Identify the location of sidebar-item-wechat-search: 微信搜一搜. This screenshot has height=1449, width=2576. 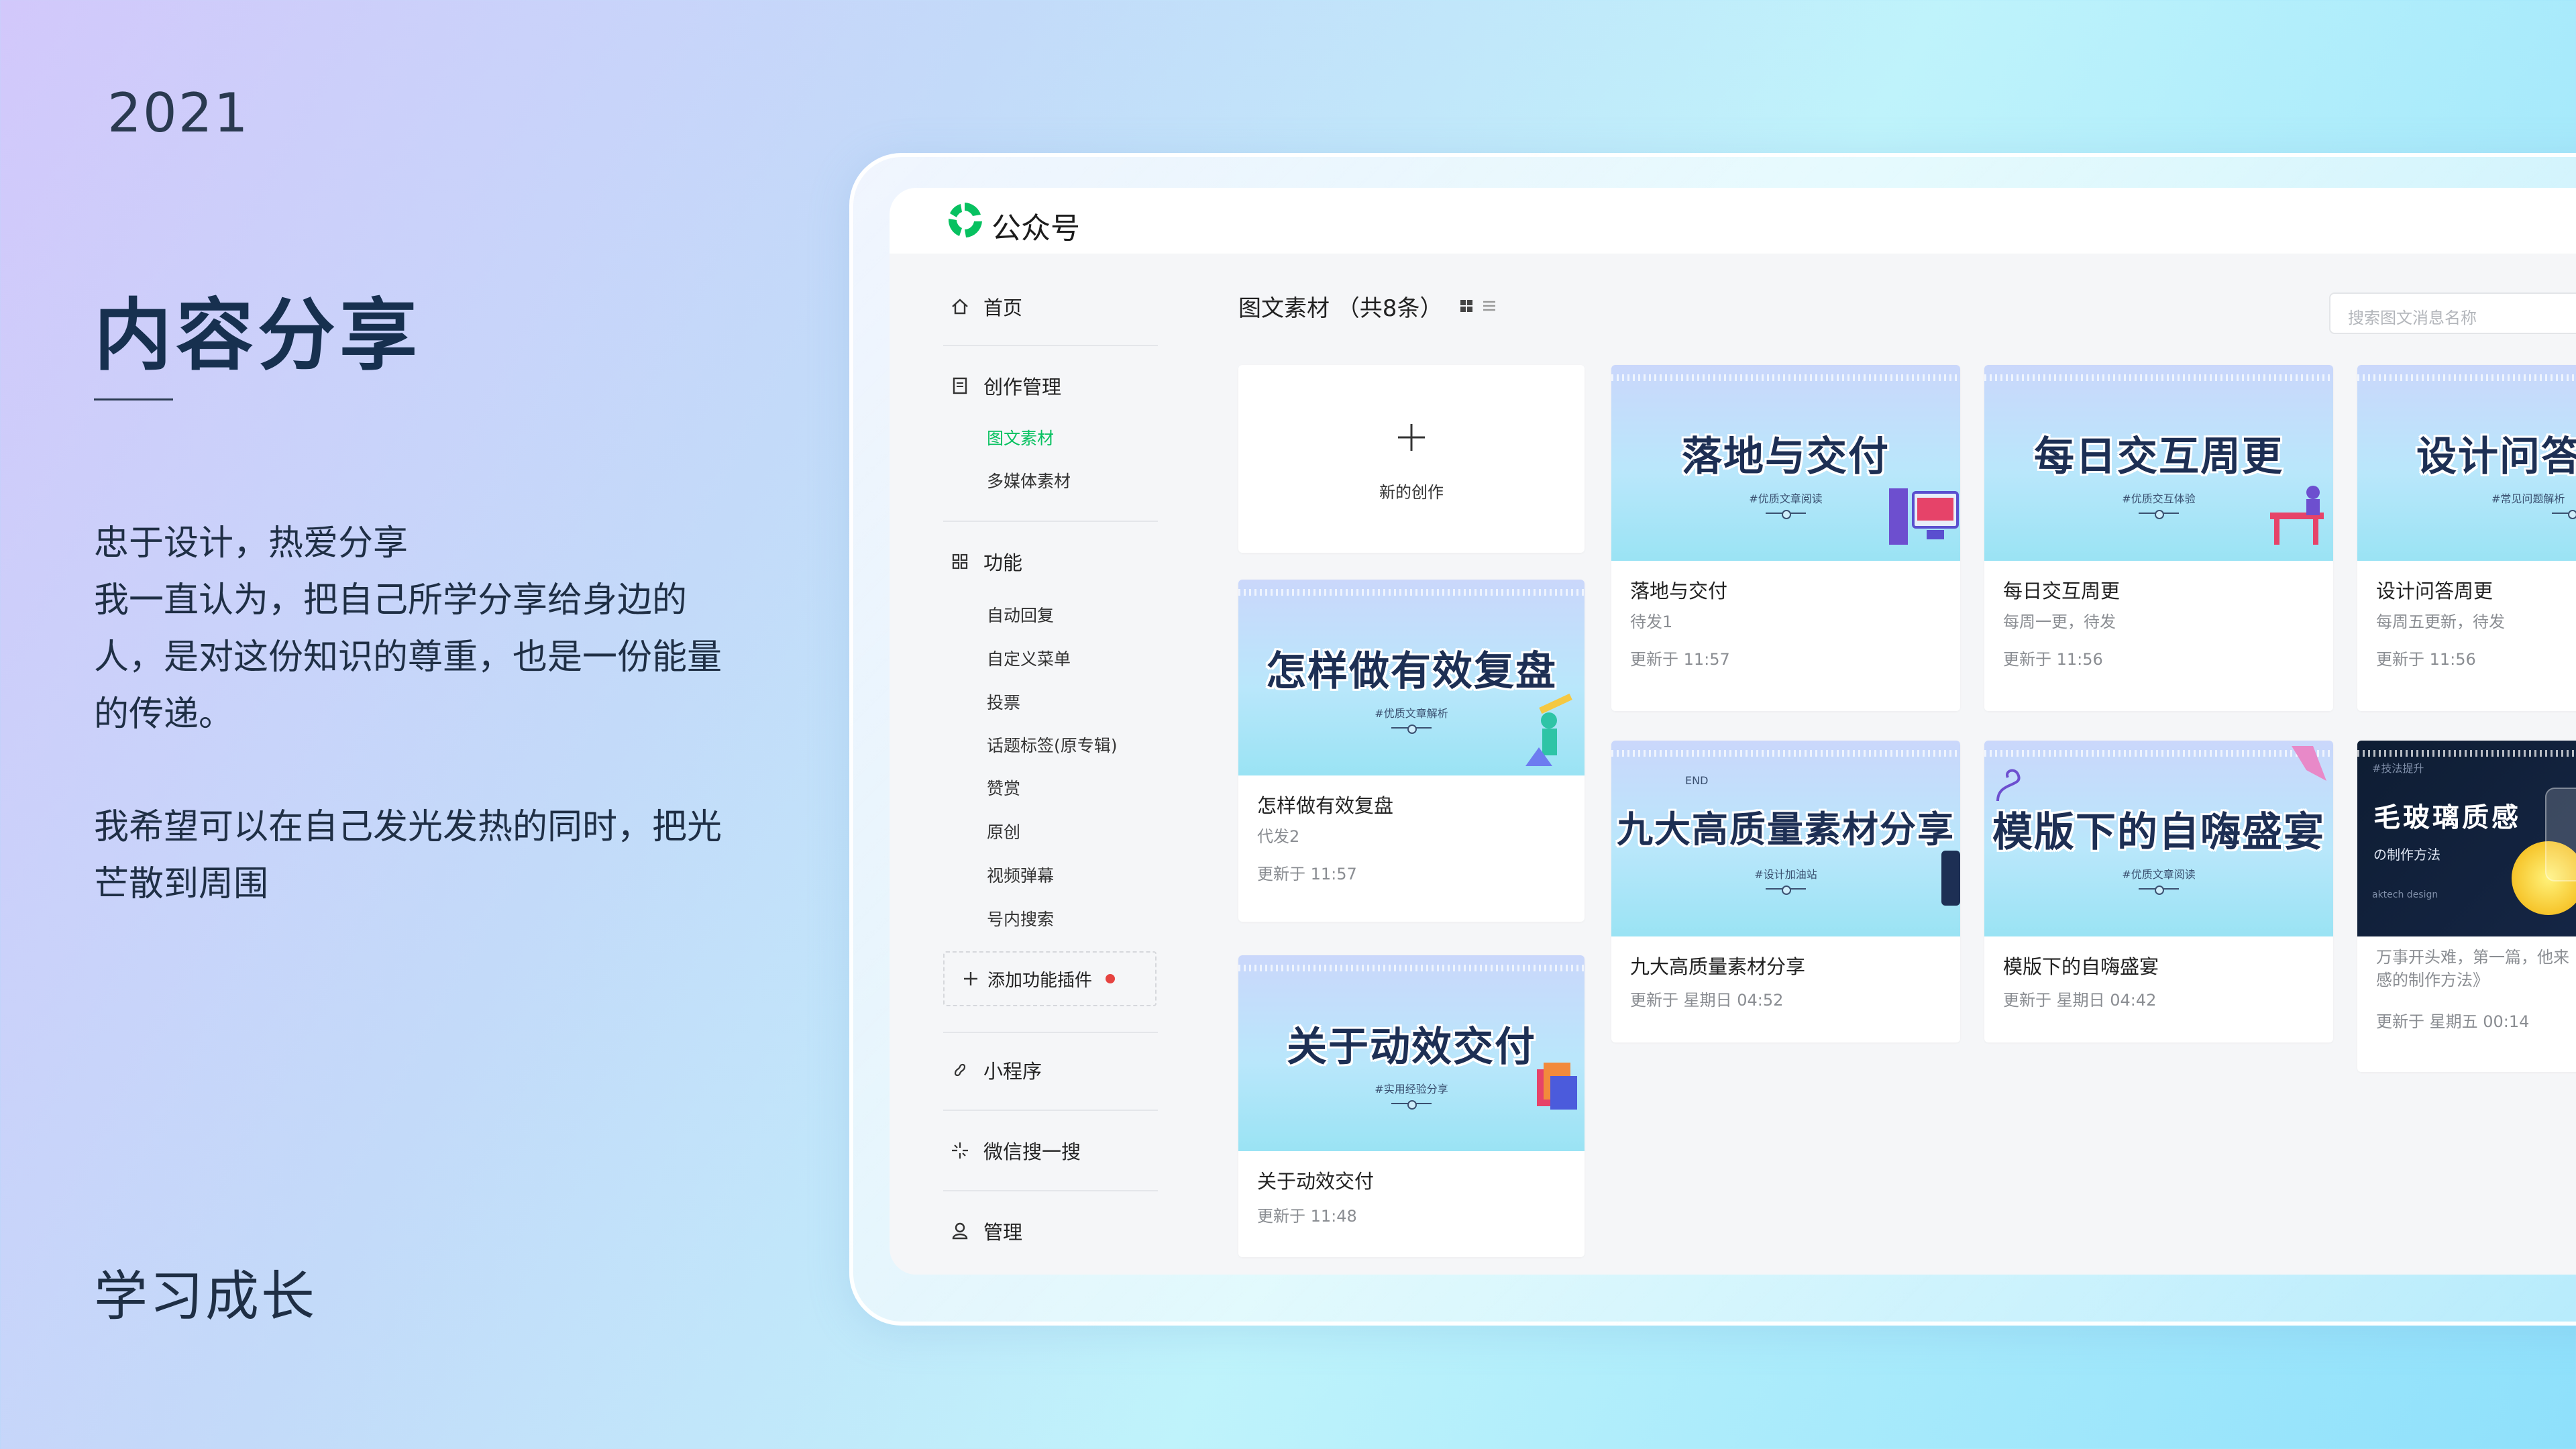
(1015, 1150).